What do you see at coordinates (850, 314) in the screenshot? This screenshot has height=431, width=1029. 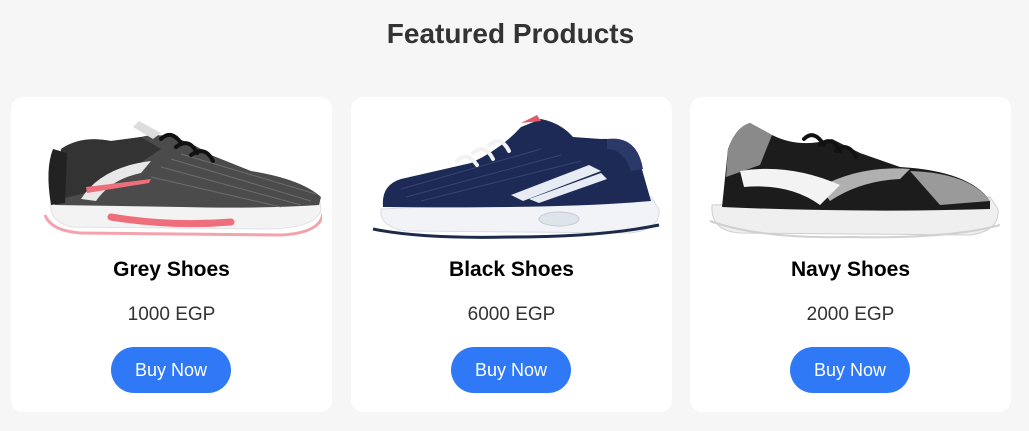 I see `product-price: 2000 EGP` at bounding box center [850, 314].